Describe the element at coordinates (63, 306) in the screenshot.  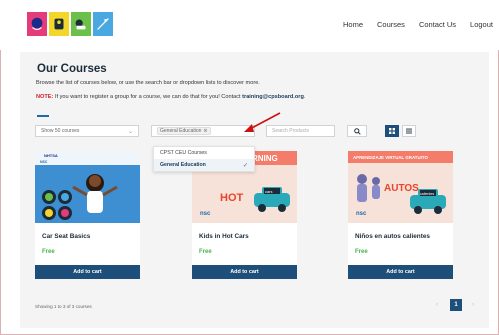
I see `results-summary: Showing 1 to 3 of 3 courses` at that location.